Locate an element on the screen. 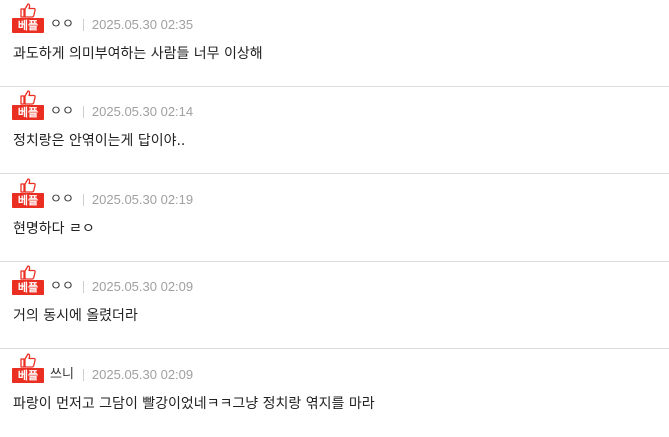 The width and height of the screenshot is (669, 437). comment-meta: 베플 ㅇㅇ 2025.05.30 02:14 is located at coordinates (102, 105).